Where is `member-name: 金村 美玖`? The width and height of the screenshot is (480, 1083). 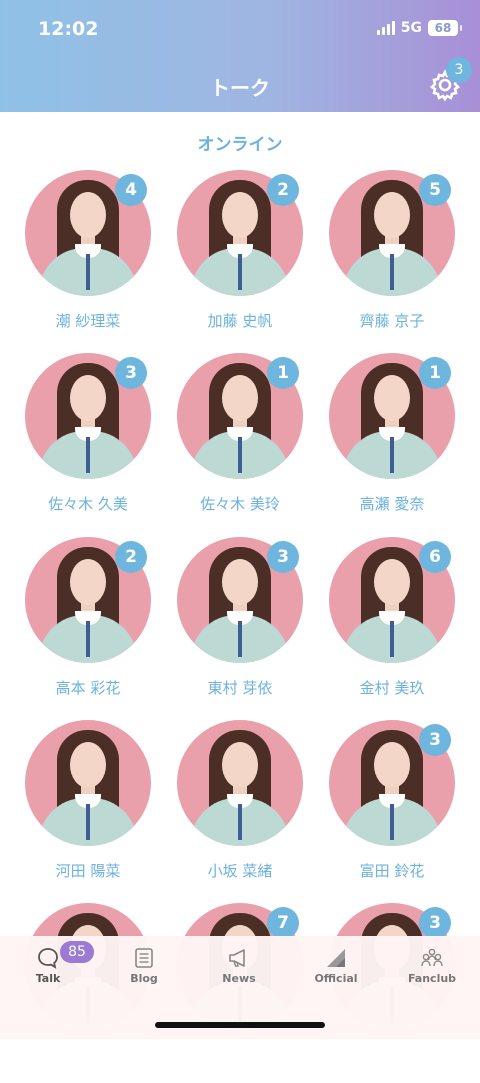 member-name: 金村 美玖 is located at coordinates (392, 688).